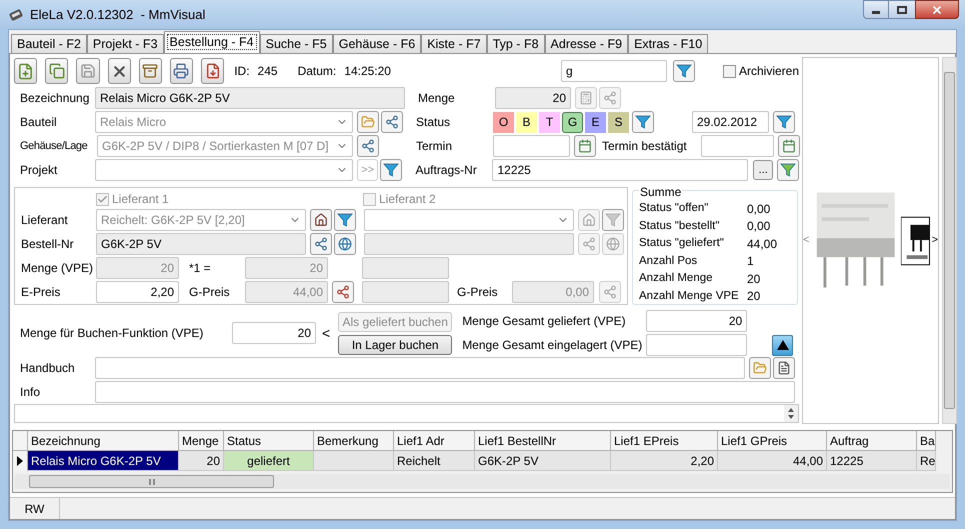 This screenshot has height=529, width=965. What do you see at coordinates (772, 441) in the screenshot?
I see `column-header: Lief1 GPreis` at bounding box center [772, 441].